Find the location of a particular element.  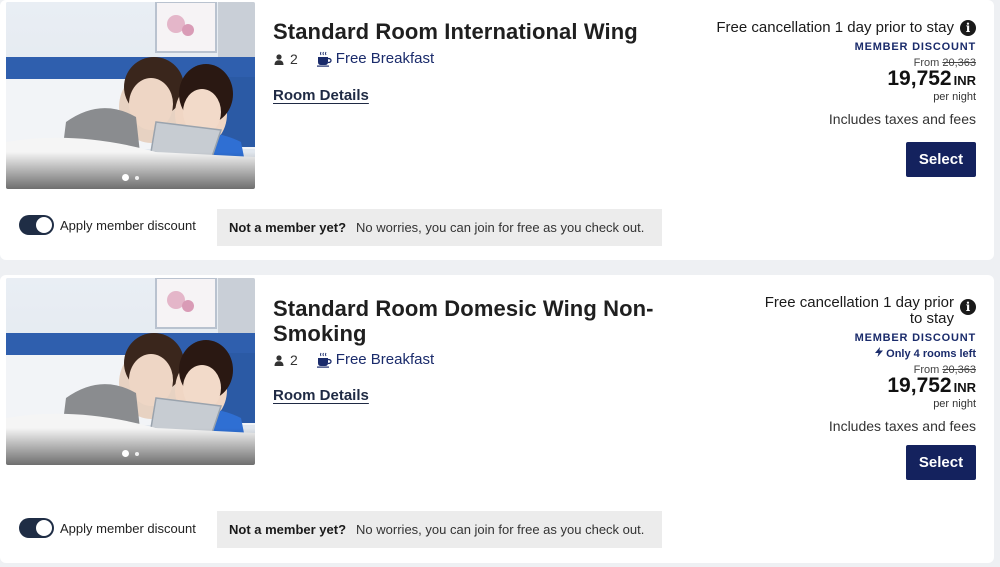

rooms-left-text: Only 4 rooms left is located at coordinates (931, 354).